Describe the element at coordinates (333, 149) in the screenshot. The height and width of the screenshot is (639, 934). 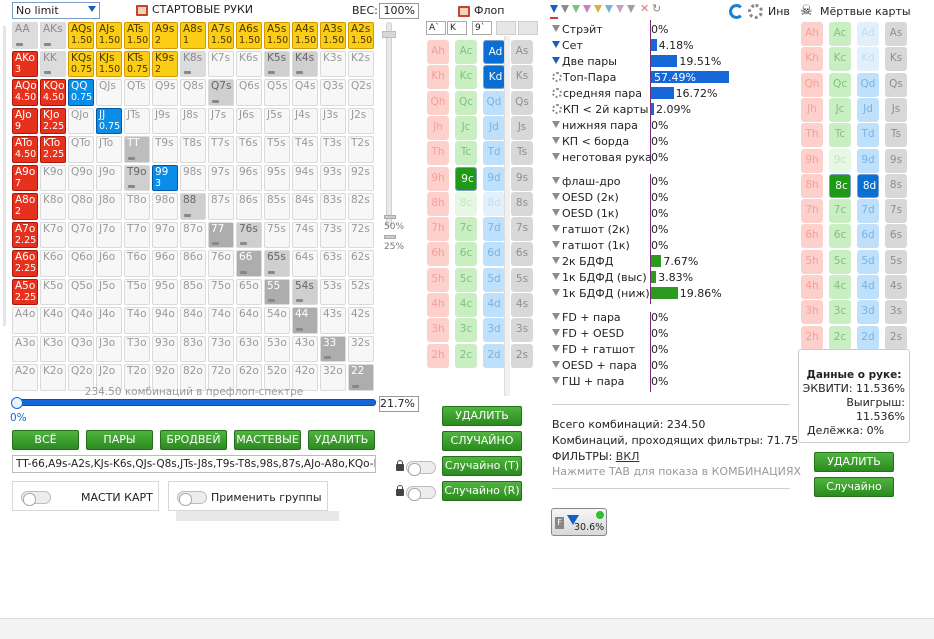
I see `hand-cell-T3s: T3s` at that location.